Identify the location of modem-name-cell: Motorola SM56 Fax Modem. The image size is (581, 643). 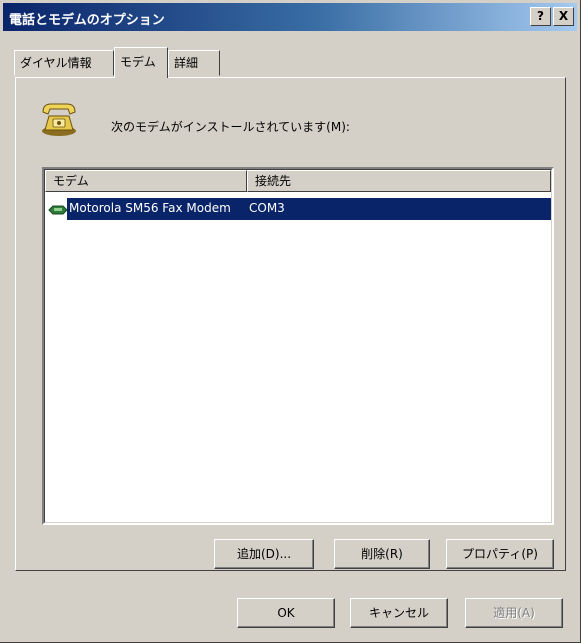
(150, 208).